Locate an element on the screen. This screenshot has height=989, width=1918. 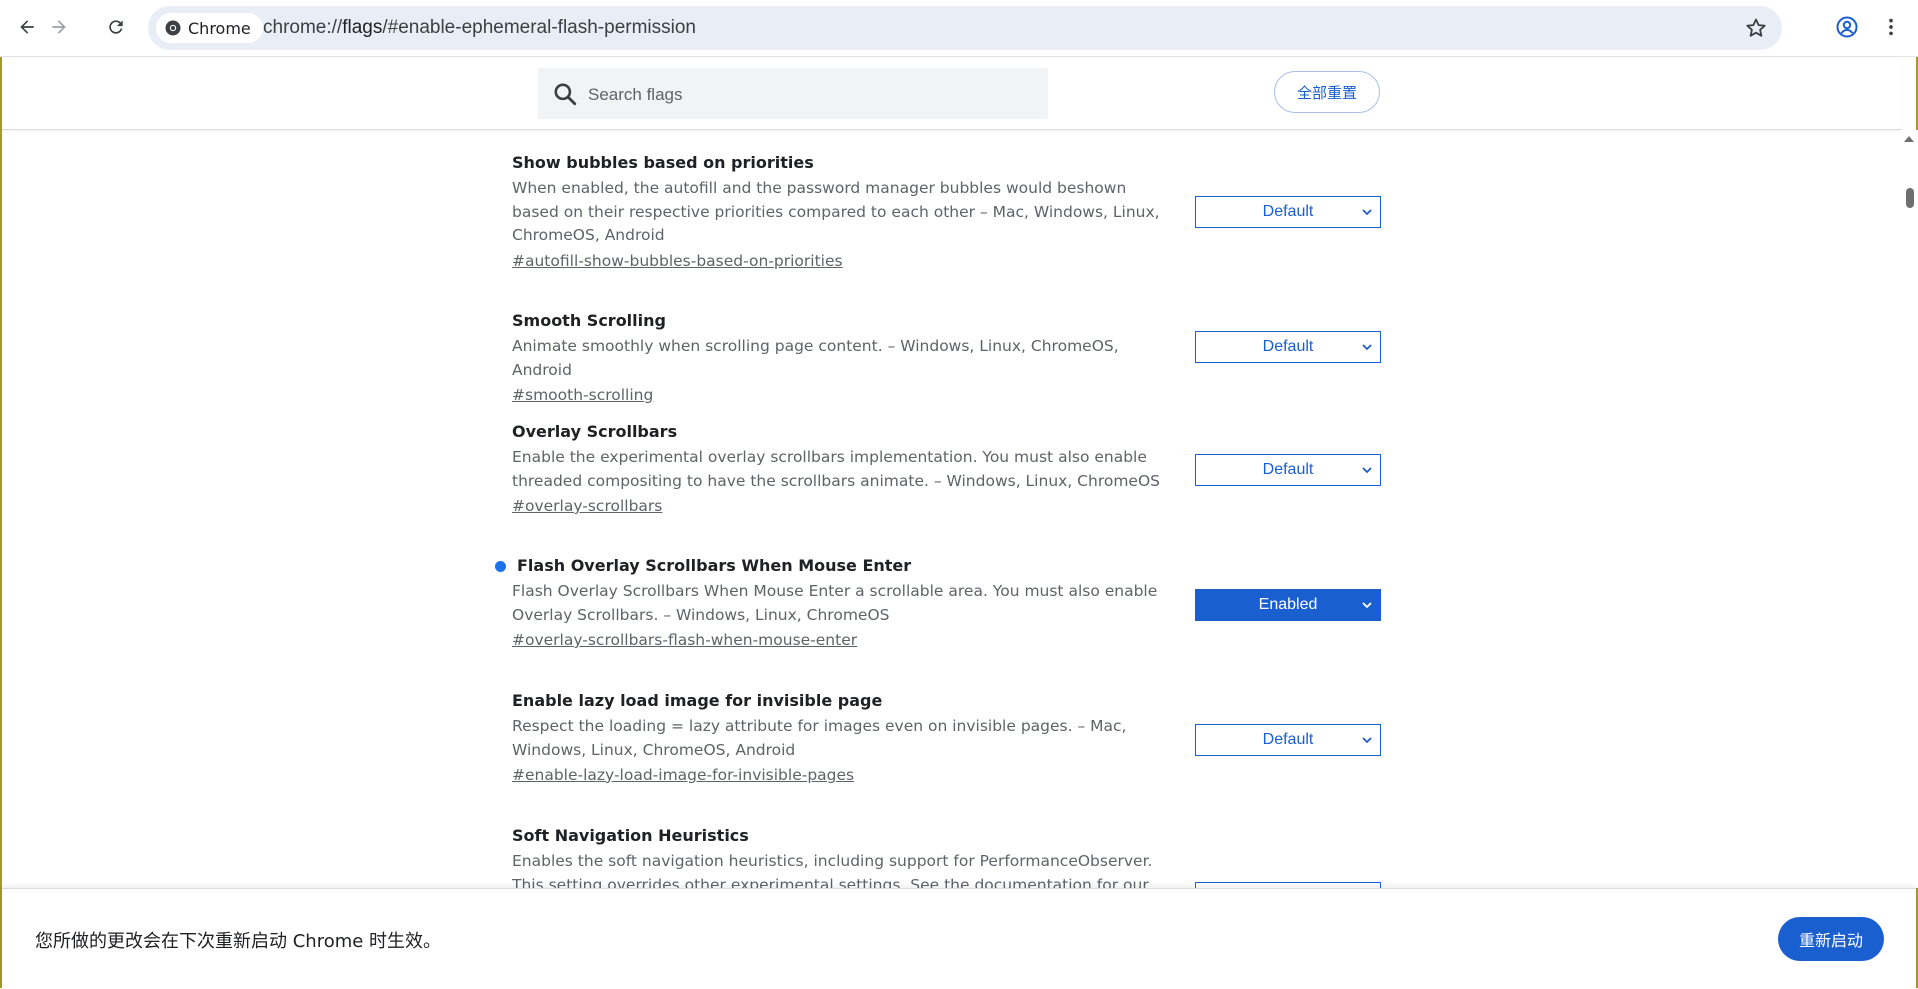
arrow-left-icon is located at coordinates (27, 27).